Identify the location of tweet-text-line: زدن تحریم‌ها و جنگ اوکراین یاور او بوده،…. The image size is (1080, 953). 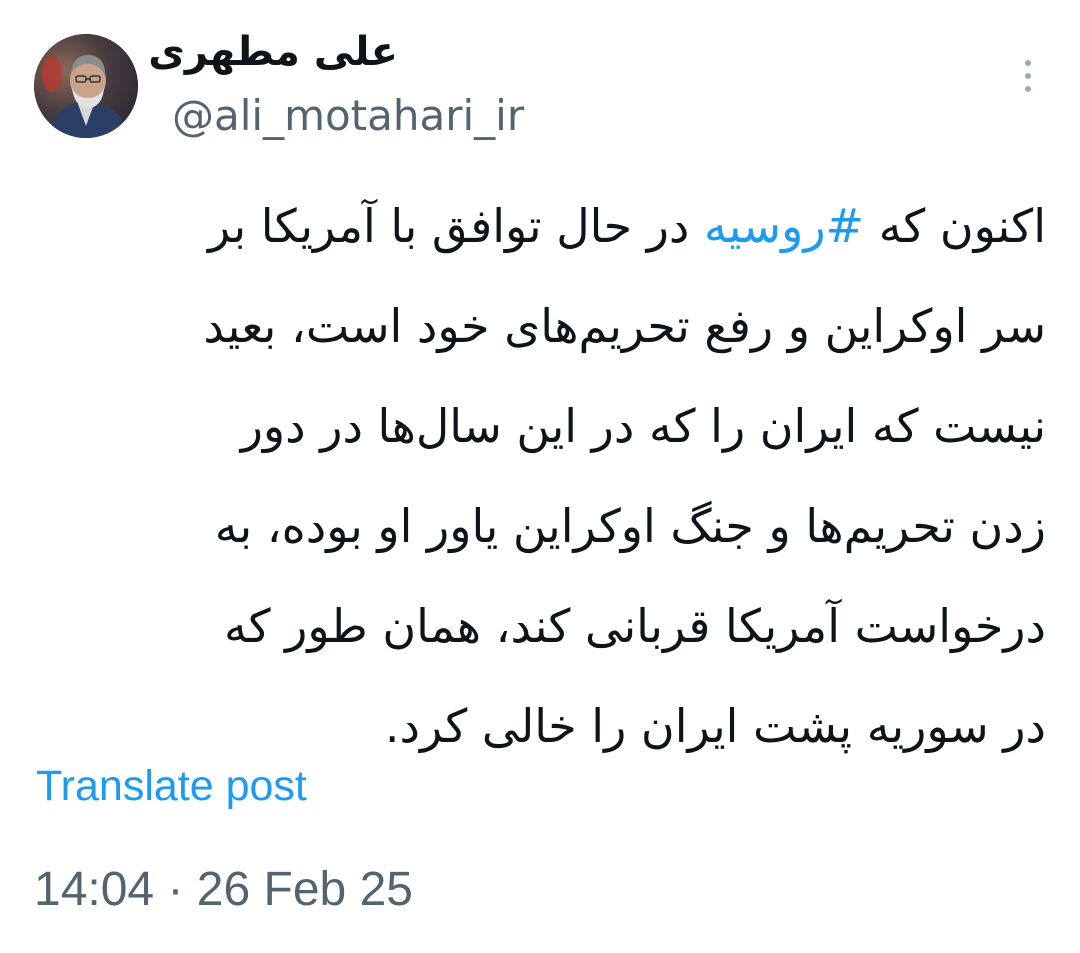
(630, 526).